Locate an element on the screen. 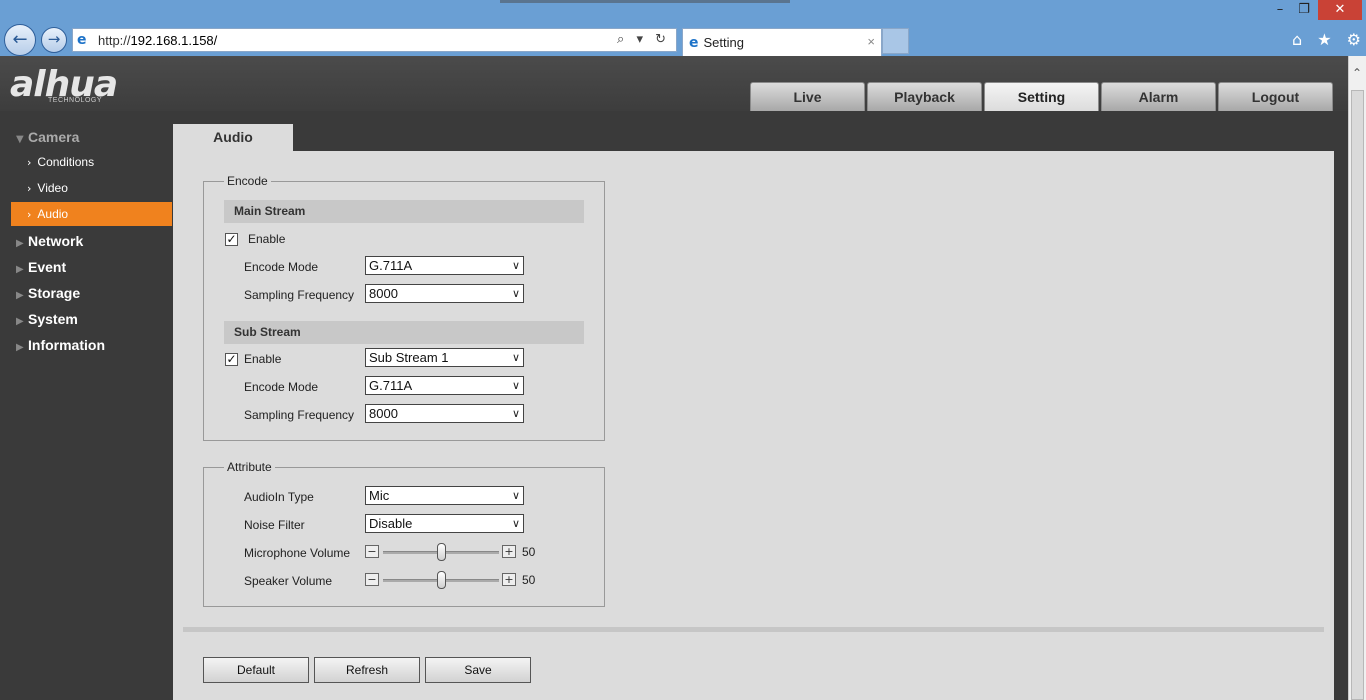 This screenshot has height=700, width=1366. default-button: Default is located at coordinates (256, 670).